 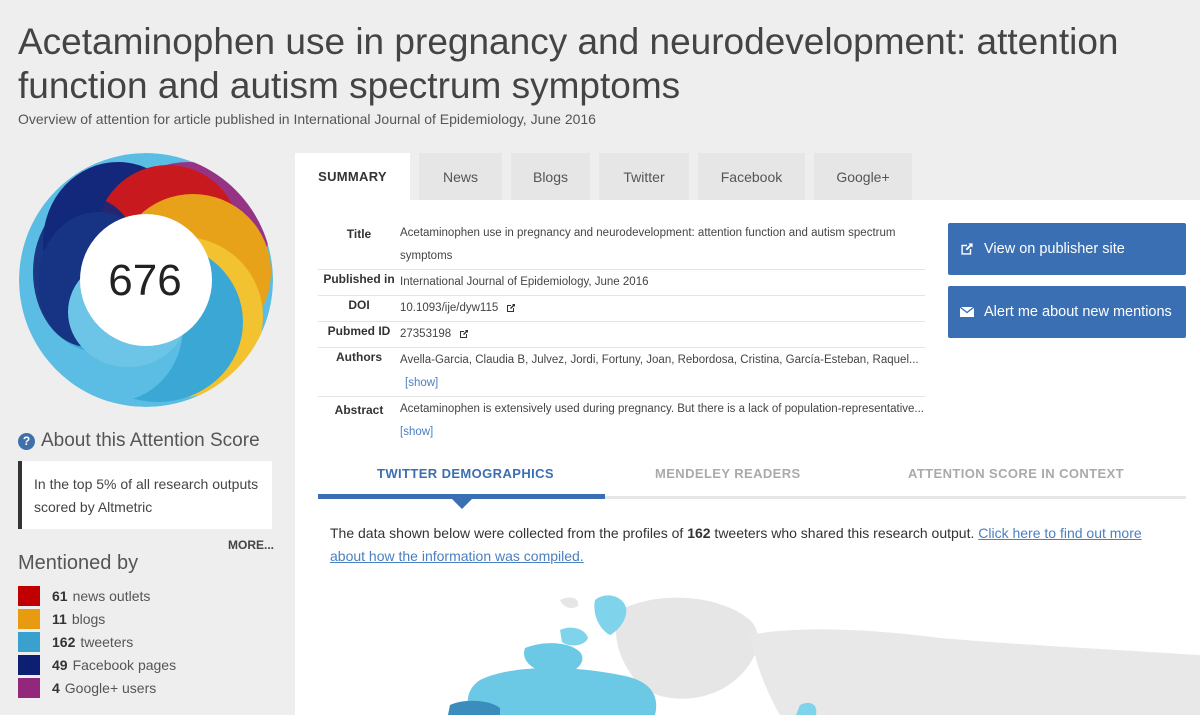 I want to click on about-score-title: About this Attention Score, so click(x=150, y=440).